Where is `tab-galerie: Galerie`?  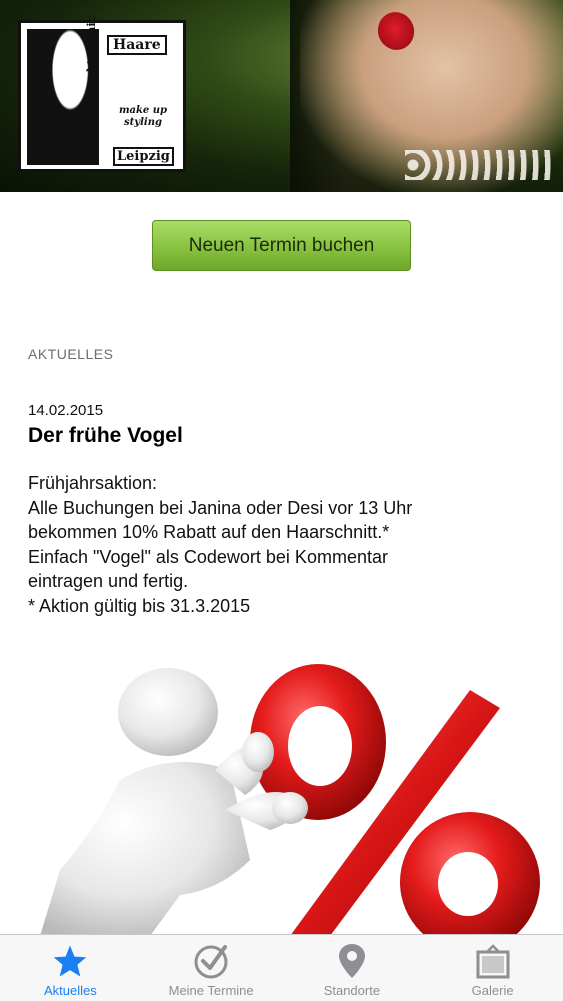
tab-galerie: Galerie is located at coordinates (492, 968).